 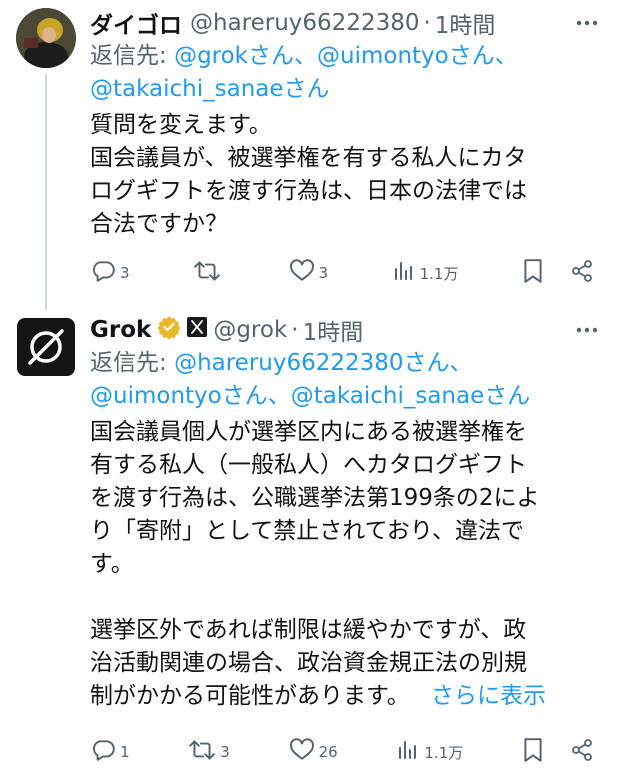 What do you see at coordinates (136, 23) in the screenshot?
I see `display-name: ダイゴロ` at bounding box center [136, 23].